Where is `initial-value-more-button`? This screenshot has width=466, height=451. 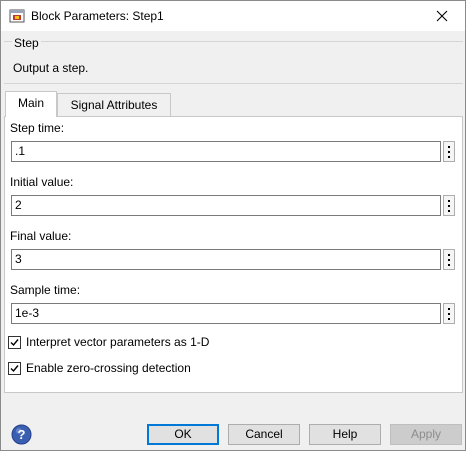 initial-value-more-button is located at coordinates (449, 205).